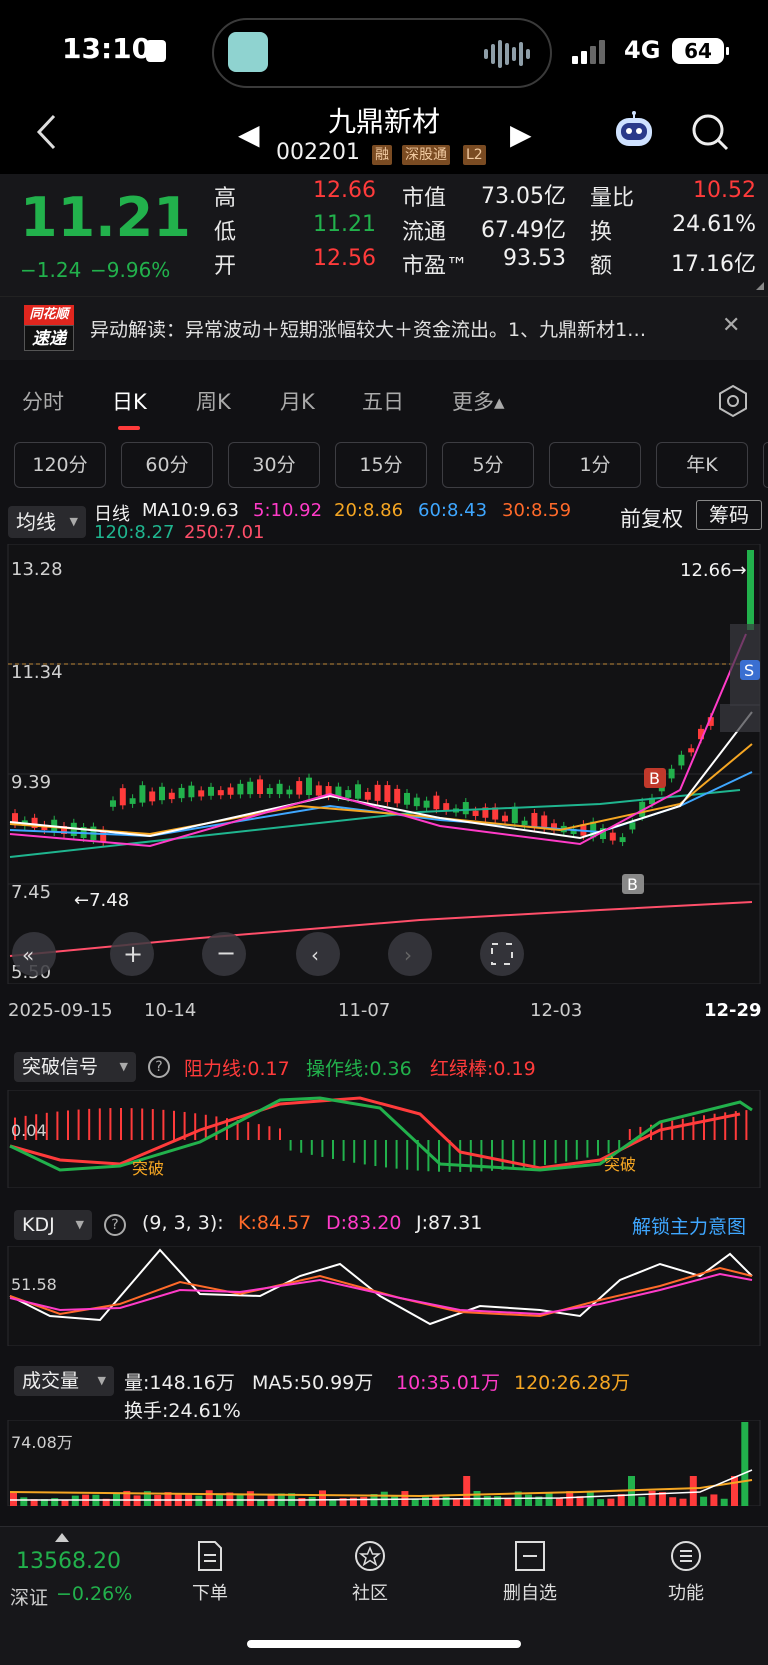 The image size is (768, 1665). I want to click on robot-assistant-icon, so click(634, 130).